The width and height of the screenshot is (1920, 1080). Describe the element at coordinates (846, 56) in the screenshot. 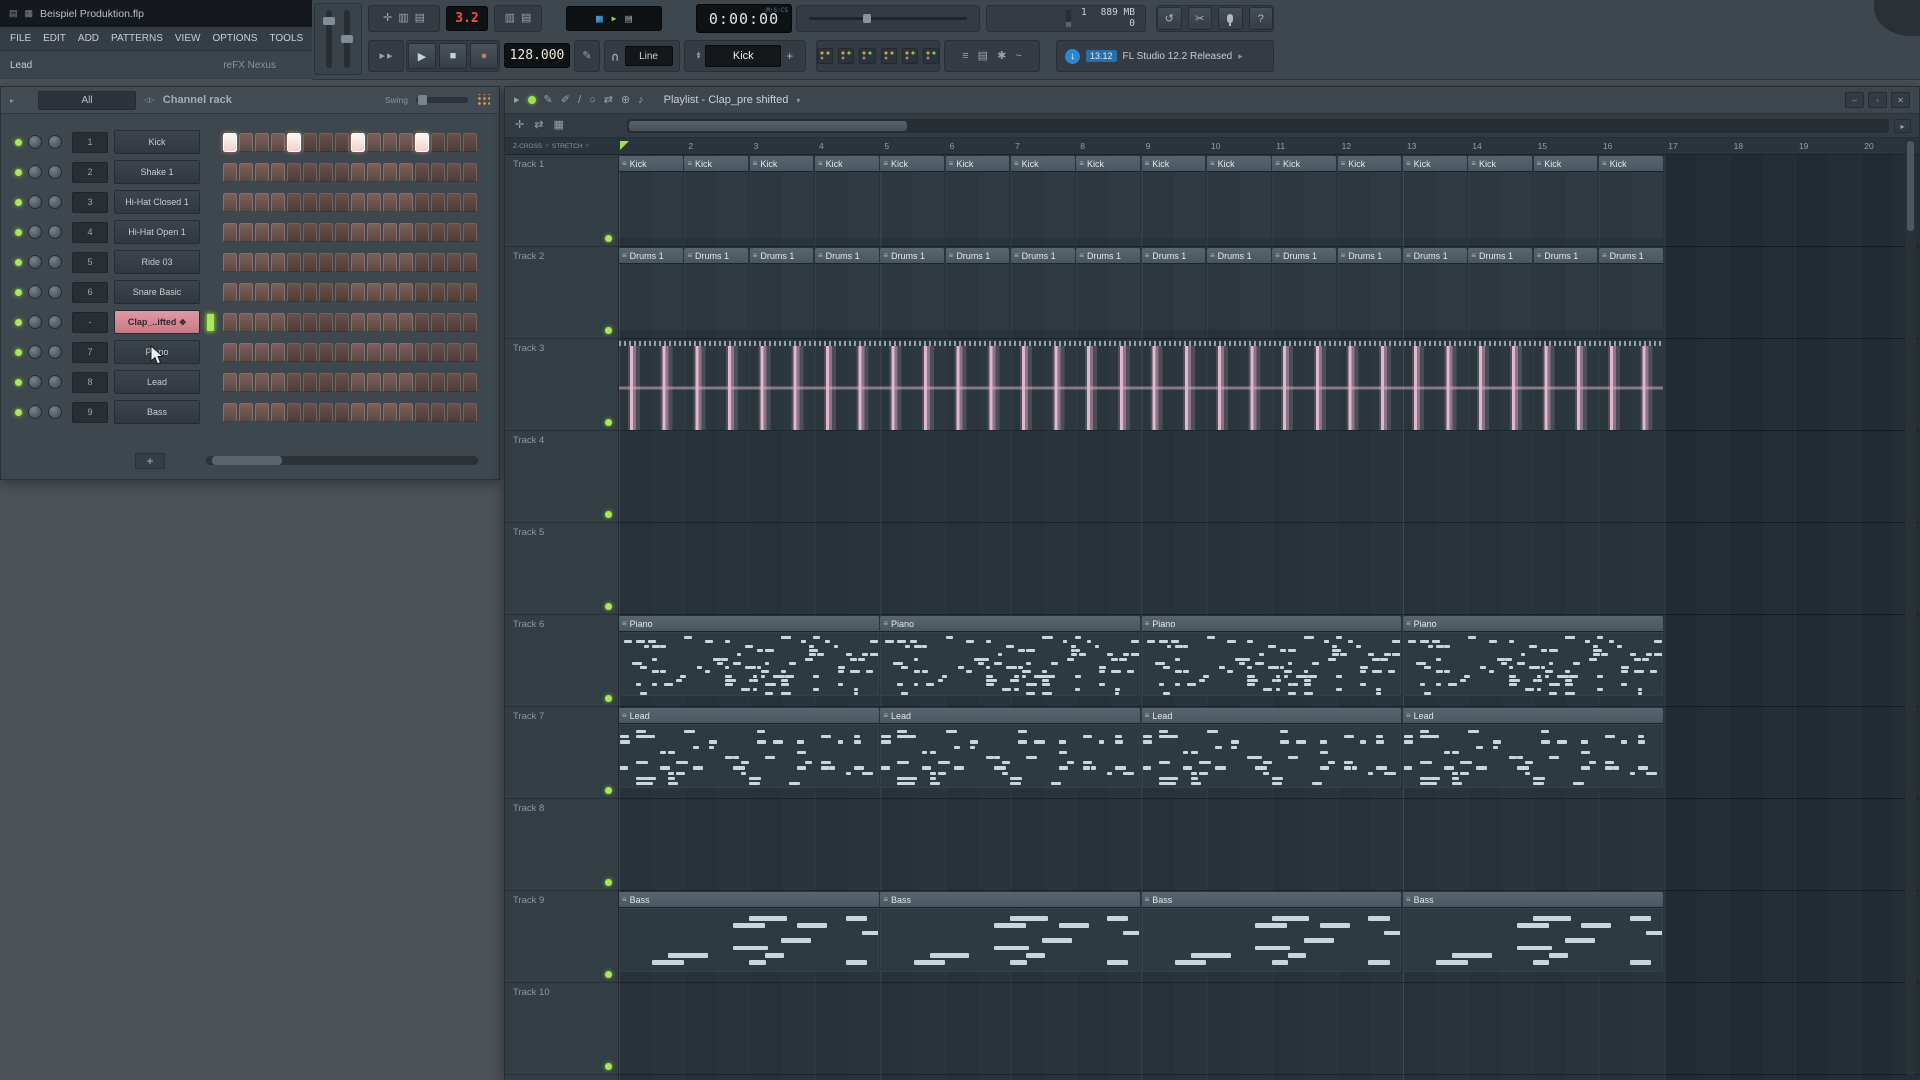

I see `piano-roll-toggle-icon` at that location.